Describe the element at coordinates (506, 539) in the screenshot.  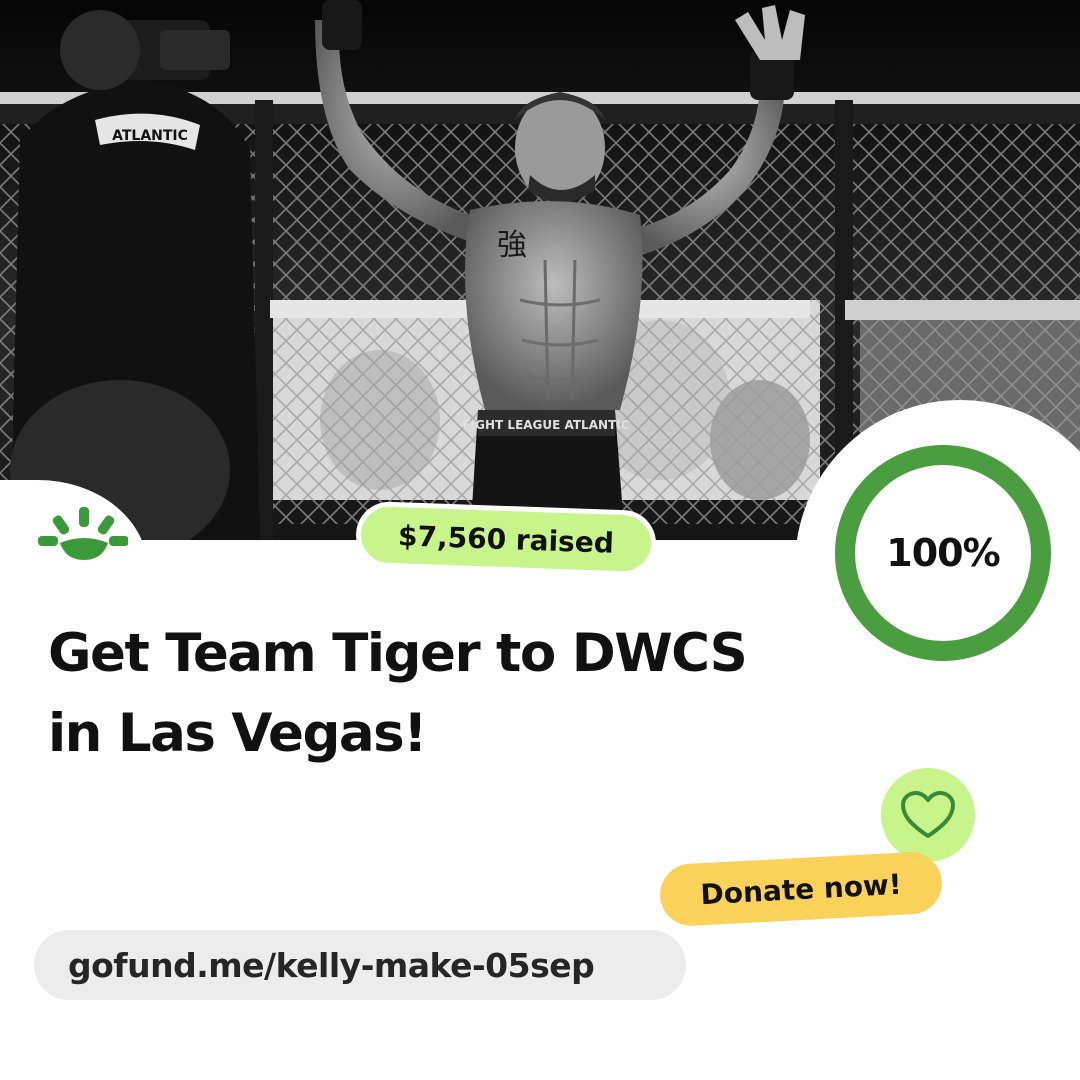
I see `amount-raised-badge: $7,560 raised` at that location.